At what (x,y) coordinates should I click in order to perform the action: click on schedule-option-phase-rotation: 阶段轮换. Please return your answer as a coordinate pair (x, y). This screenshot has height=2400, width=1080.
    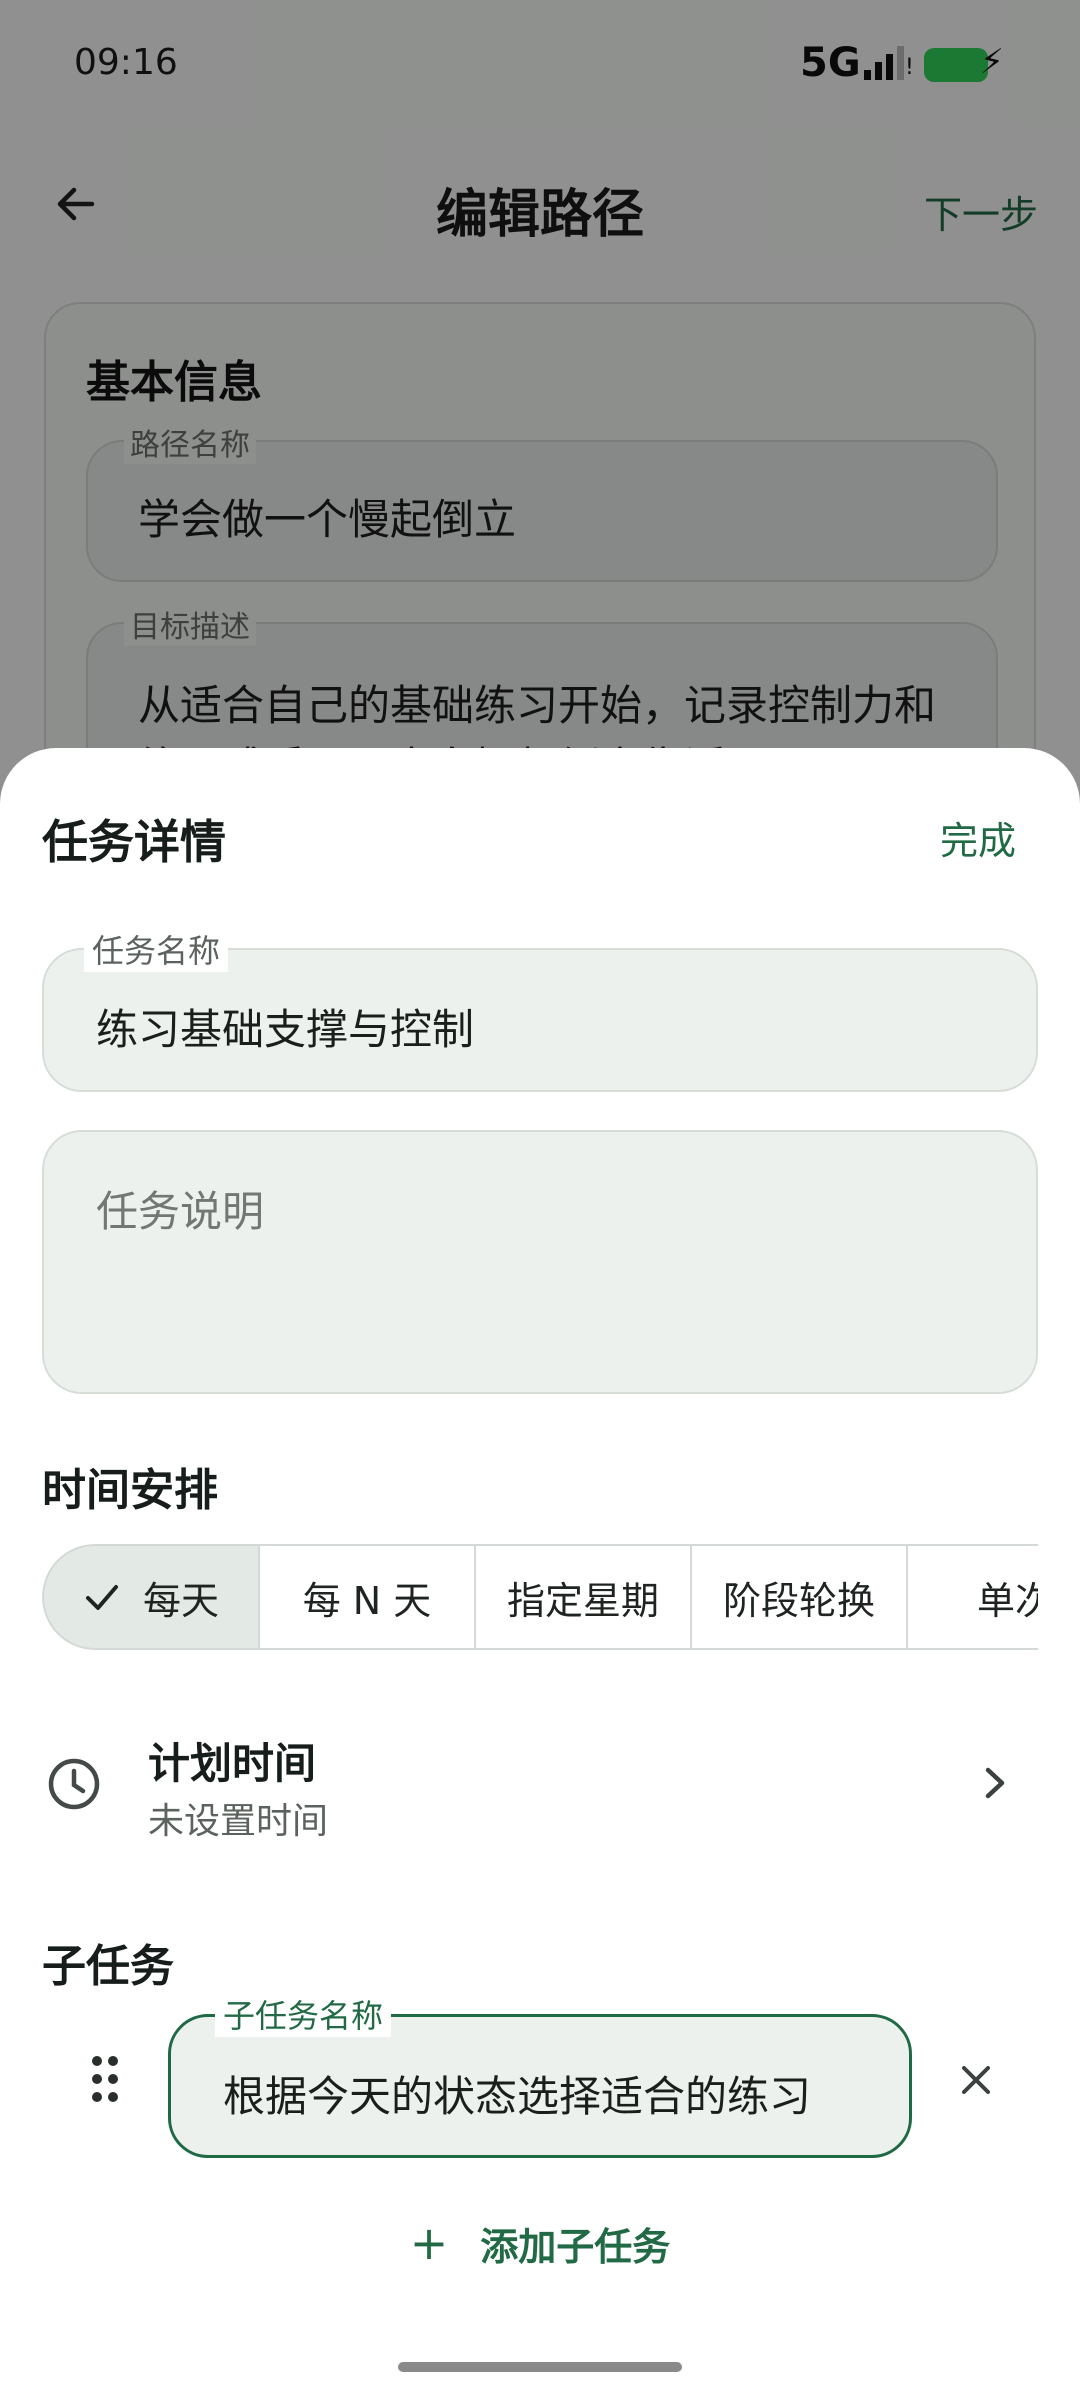
    Looking at the image, I should click on (799, 1597).